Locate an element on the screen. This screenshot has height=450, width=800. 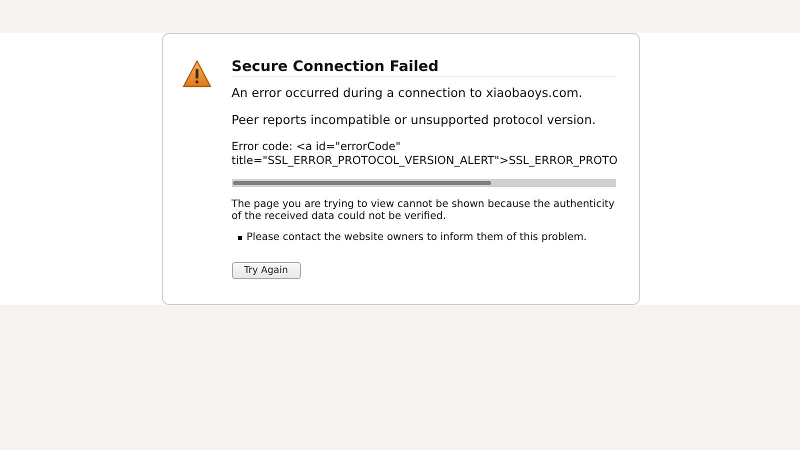
error-title: Secure Connection Failed is located at coordinates (424, 68).